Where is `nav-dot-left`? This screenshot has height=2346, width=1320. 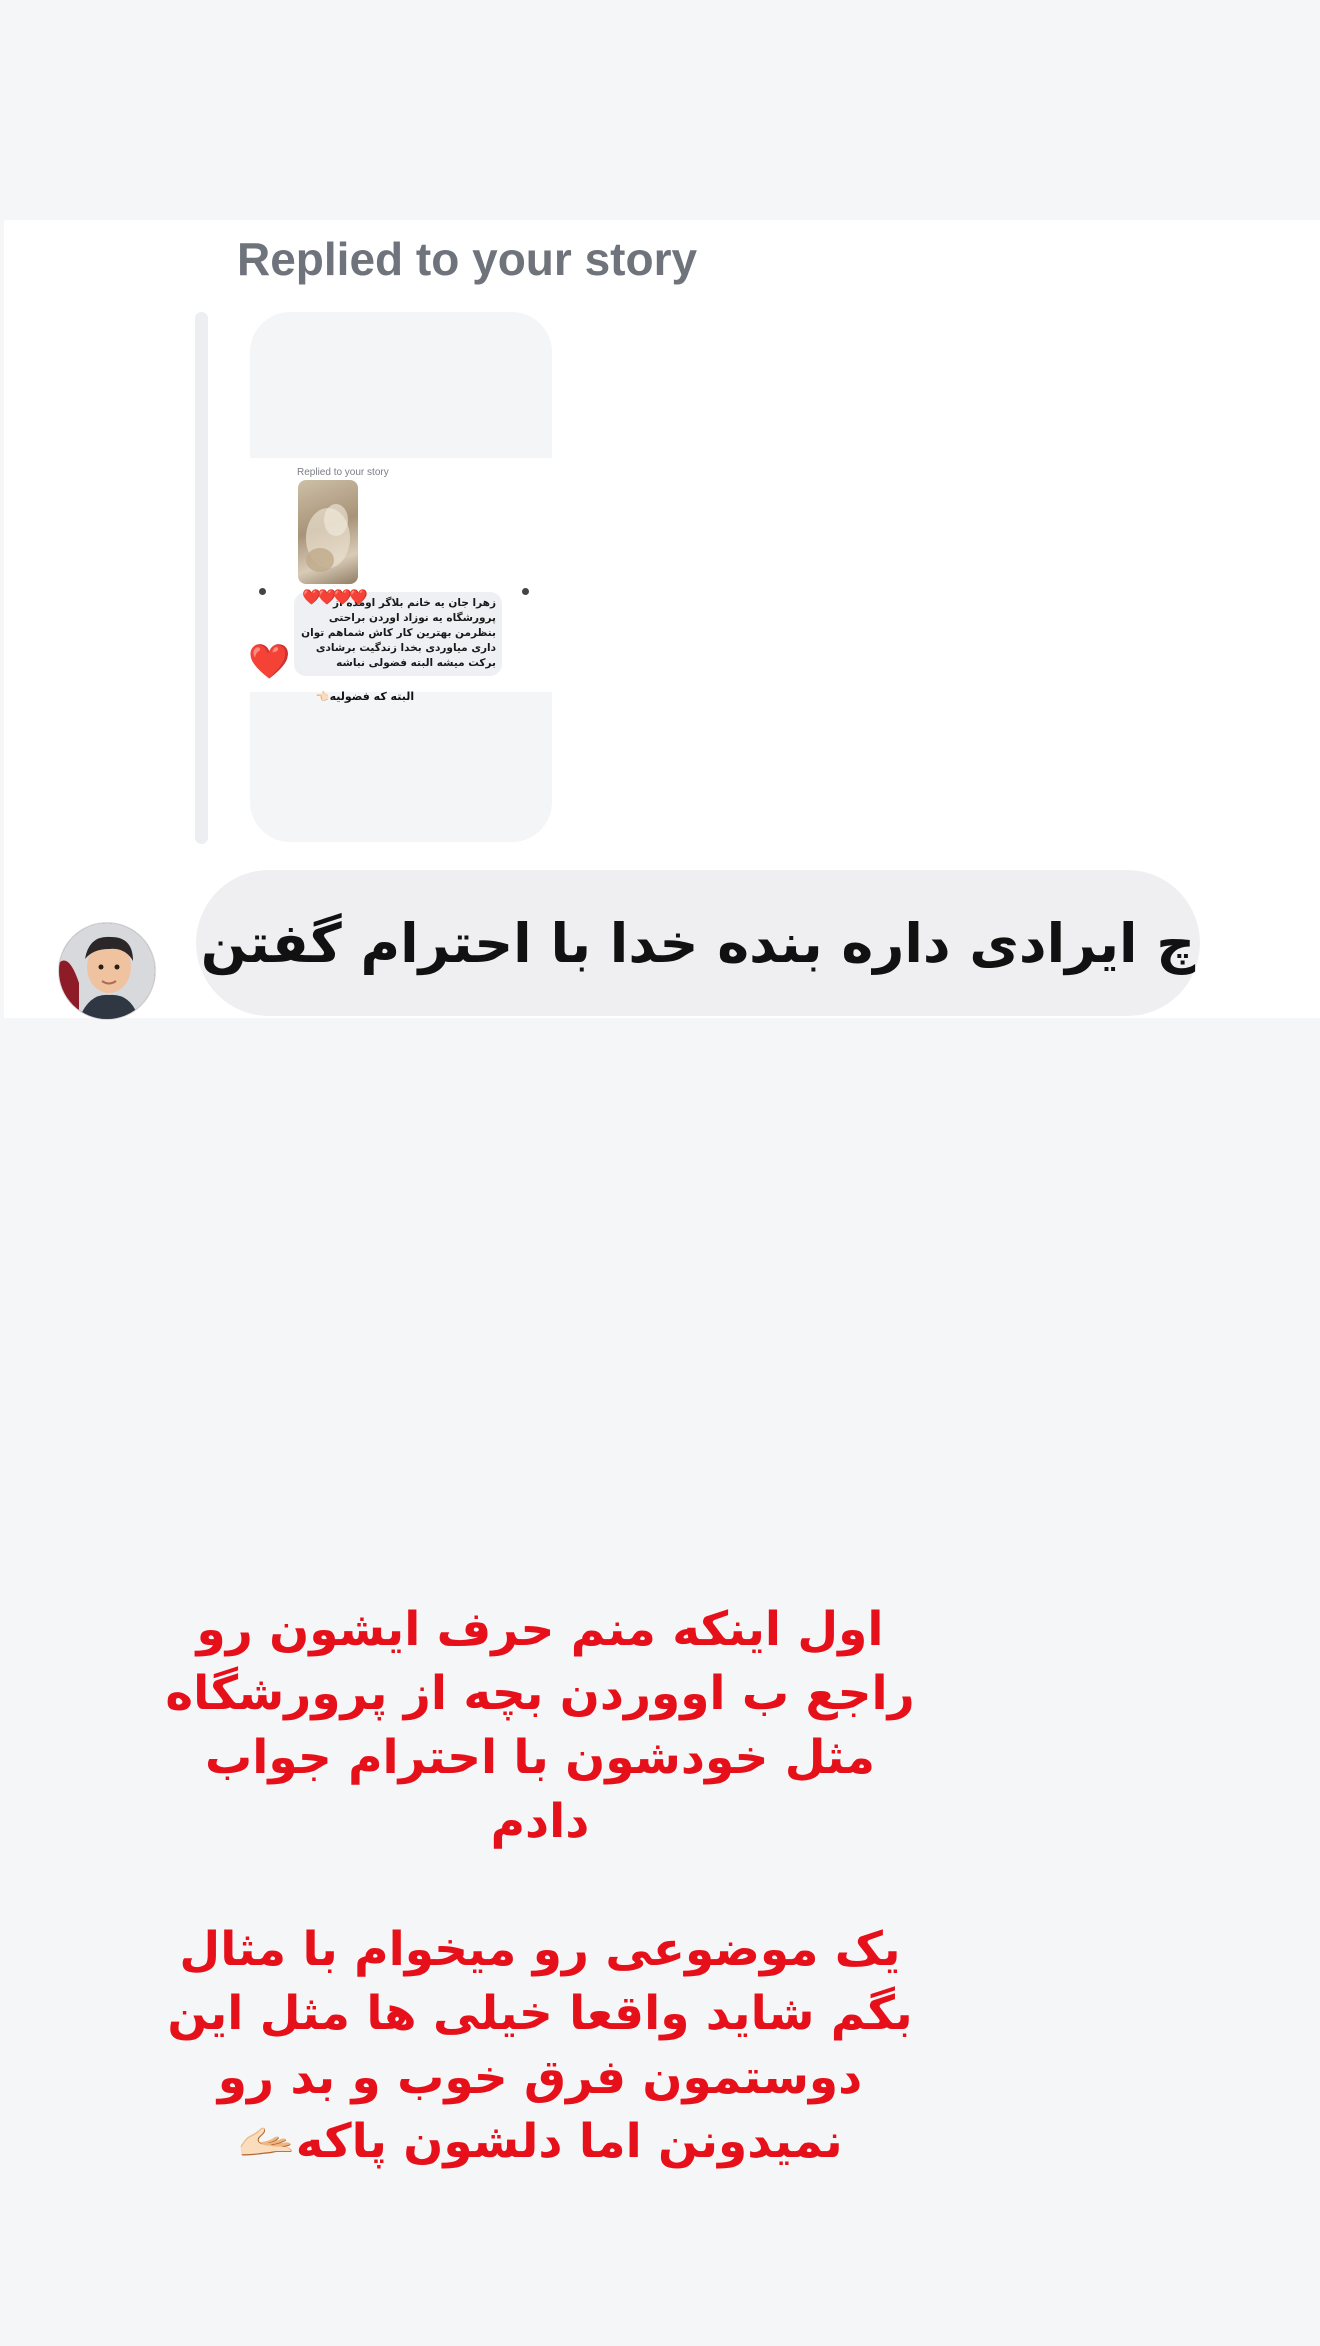
nav-dot-left is located at coordinates (262, 591).